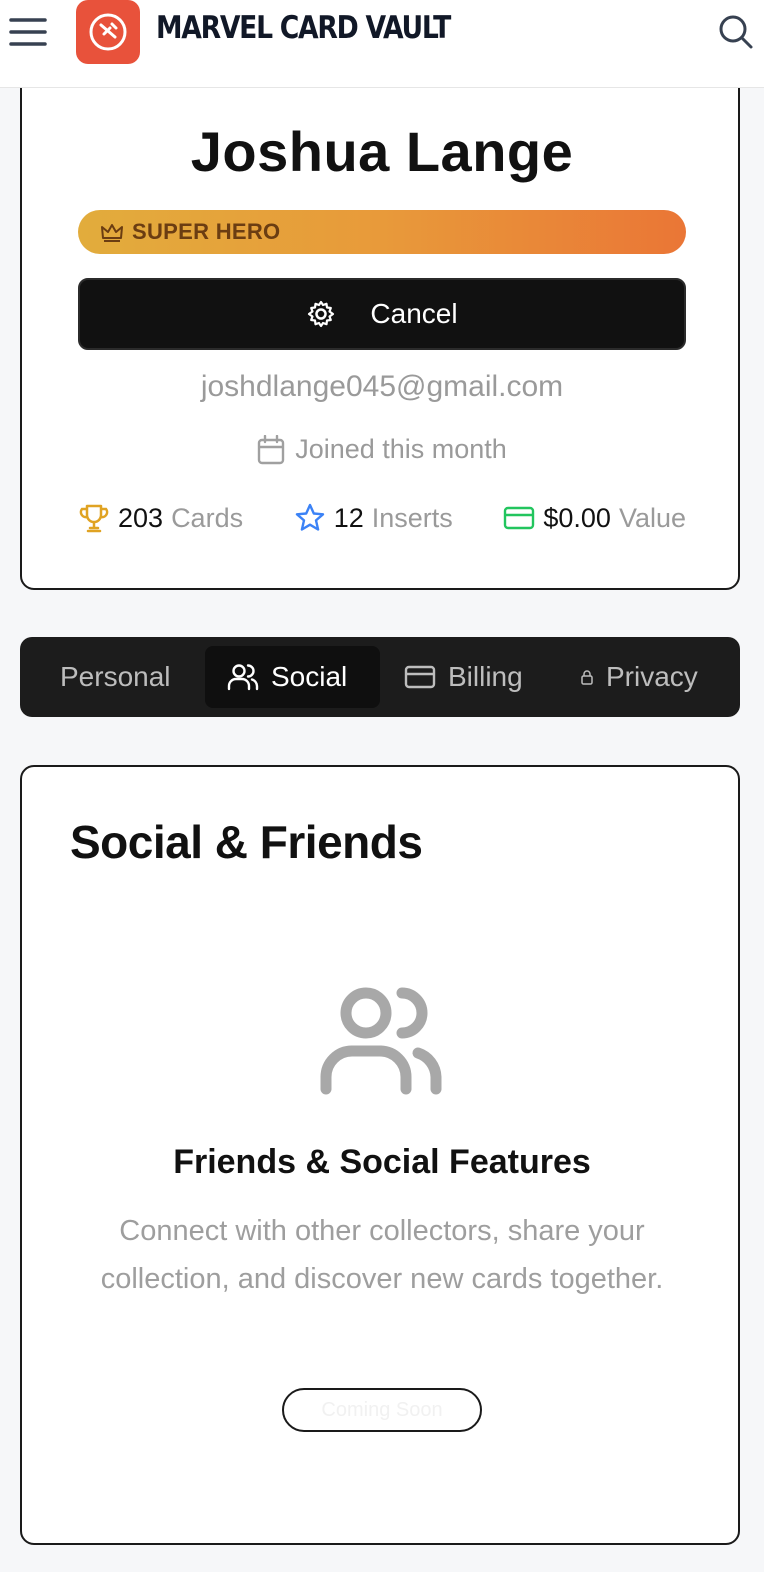 The image size is (764, 1572). Describe the element at coordinates (206, 231) in the screenshot. I see `badge-label: SUPER HERO` at that location.